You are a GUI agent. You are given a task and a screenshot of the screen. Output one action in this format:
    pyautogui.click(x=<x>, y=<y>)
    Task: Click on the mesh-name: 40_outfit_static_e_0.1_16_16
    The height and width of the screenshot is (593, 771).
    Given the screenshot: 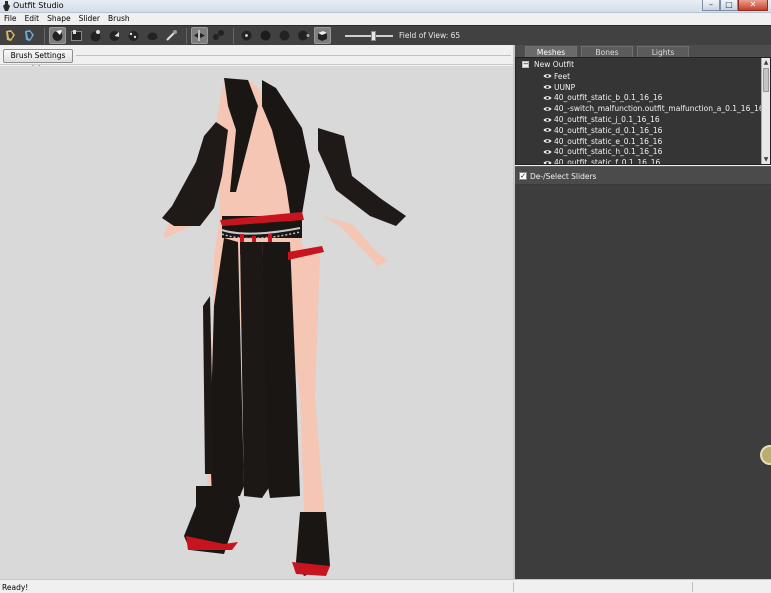 What is the action you would take?
    pyautogui.click(x=608, y=141)
    